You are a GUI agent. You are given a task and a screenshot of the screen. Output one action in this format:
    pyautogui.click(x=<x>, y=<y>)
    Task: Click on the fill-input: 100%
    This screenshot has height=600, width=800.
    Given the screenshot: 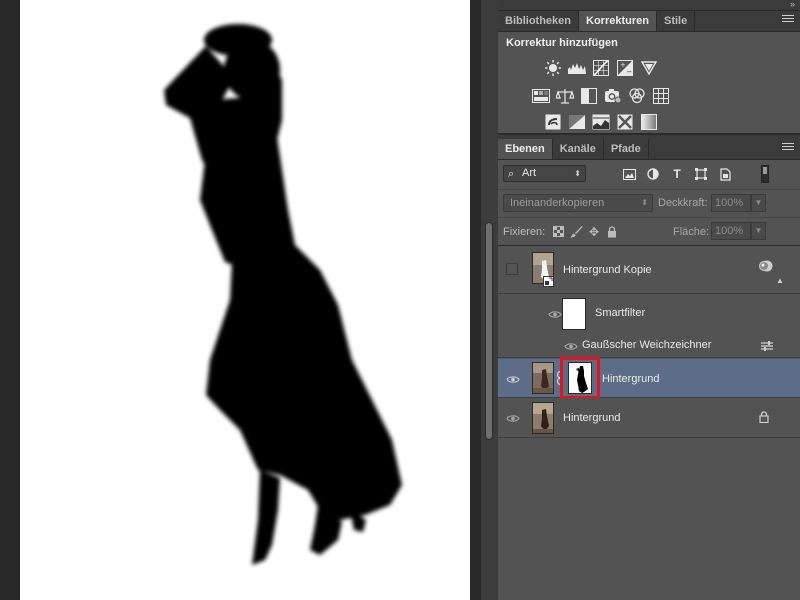 What is the action you would take?
    pyautogui.click(x=731, y=231)
    